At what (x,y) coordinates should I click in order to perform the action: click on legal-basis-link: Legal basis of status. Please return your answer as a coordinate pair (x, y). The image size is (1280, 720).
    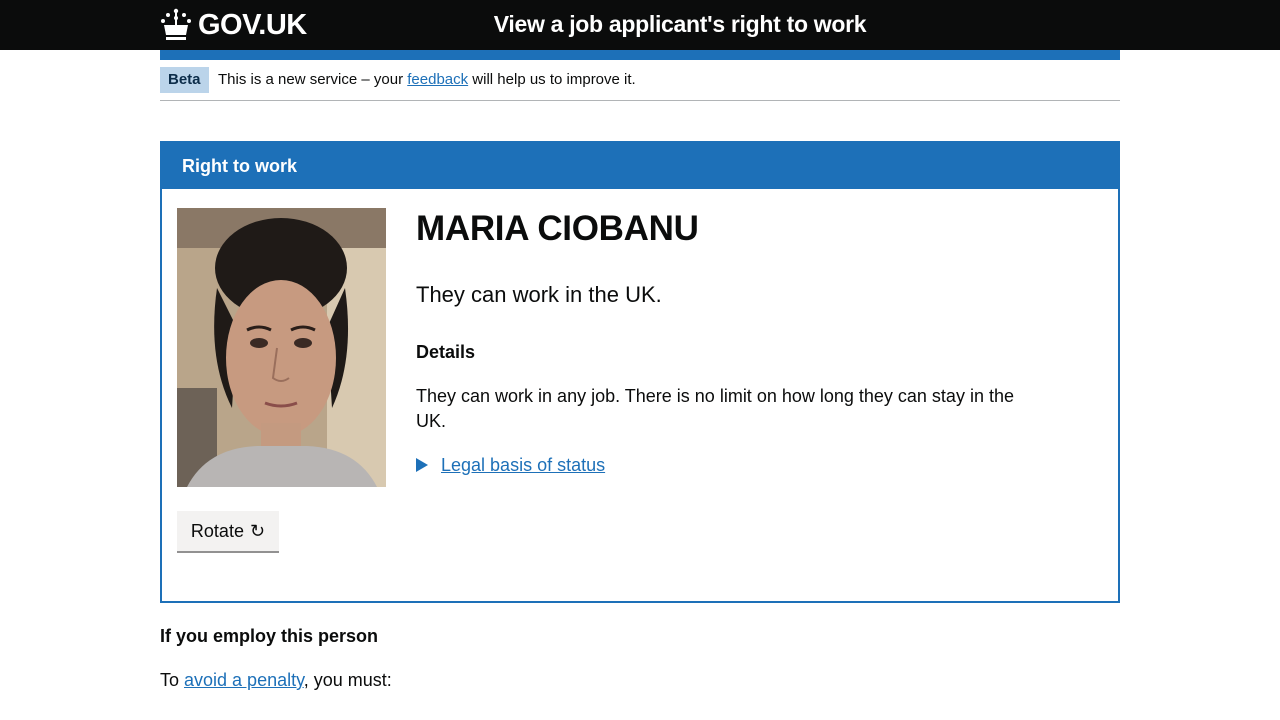
    Looking at the image, I should click on (523, 465).